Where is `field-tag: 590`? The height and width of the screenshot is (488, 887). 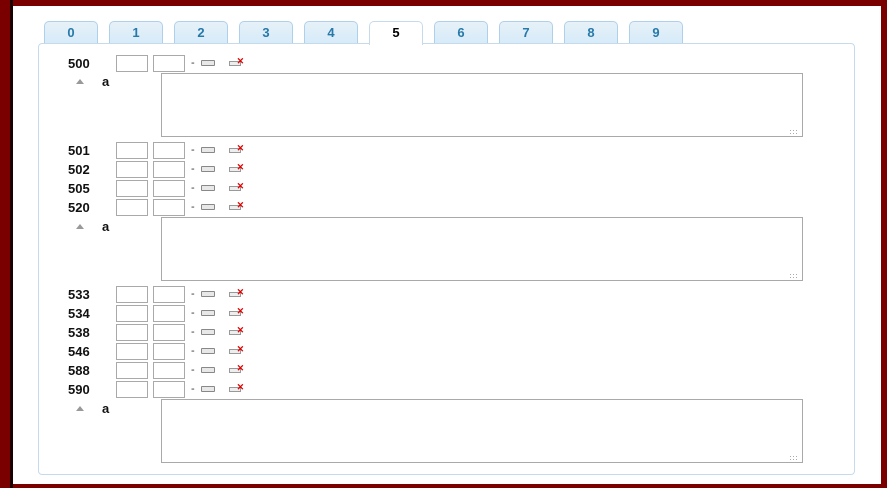 field-tag: 590 is located at coordinates (79, 389).